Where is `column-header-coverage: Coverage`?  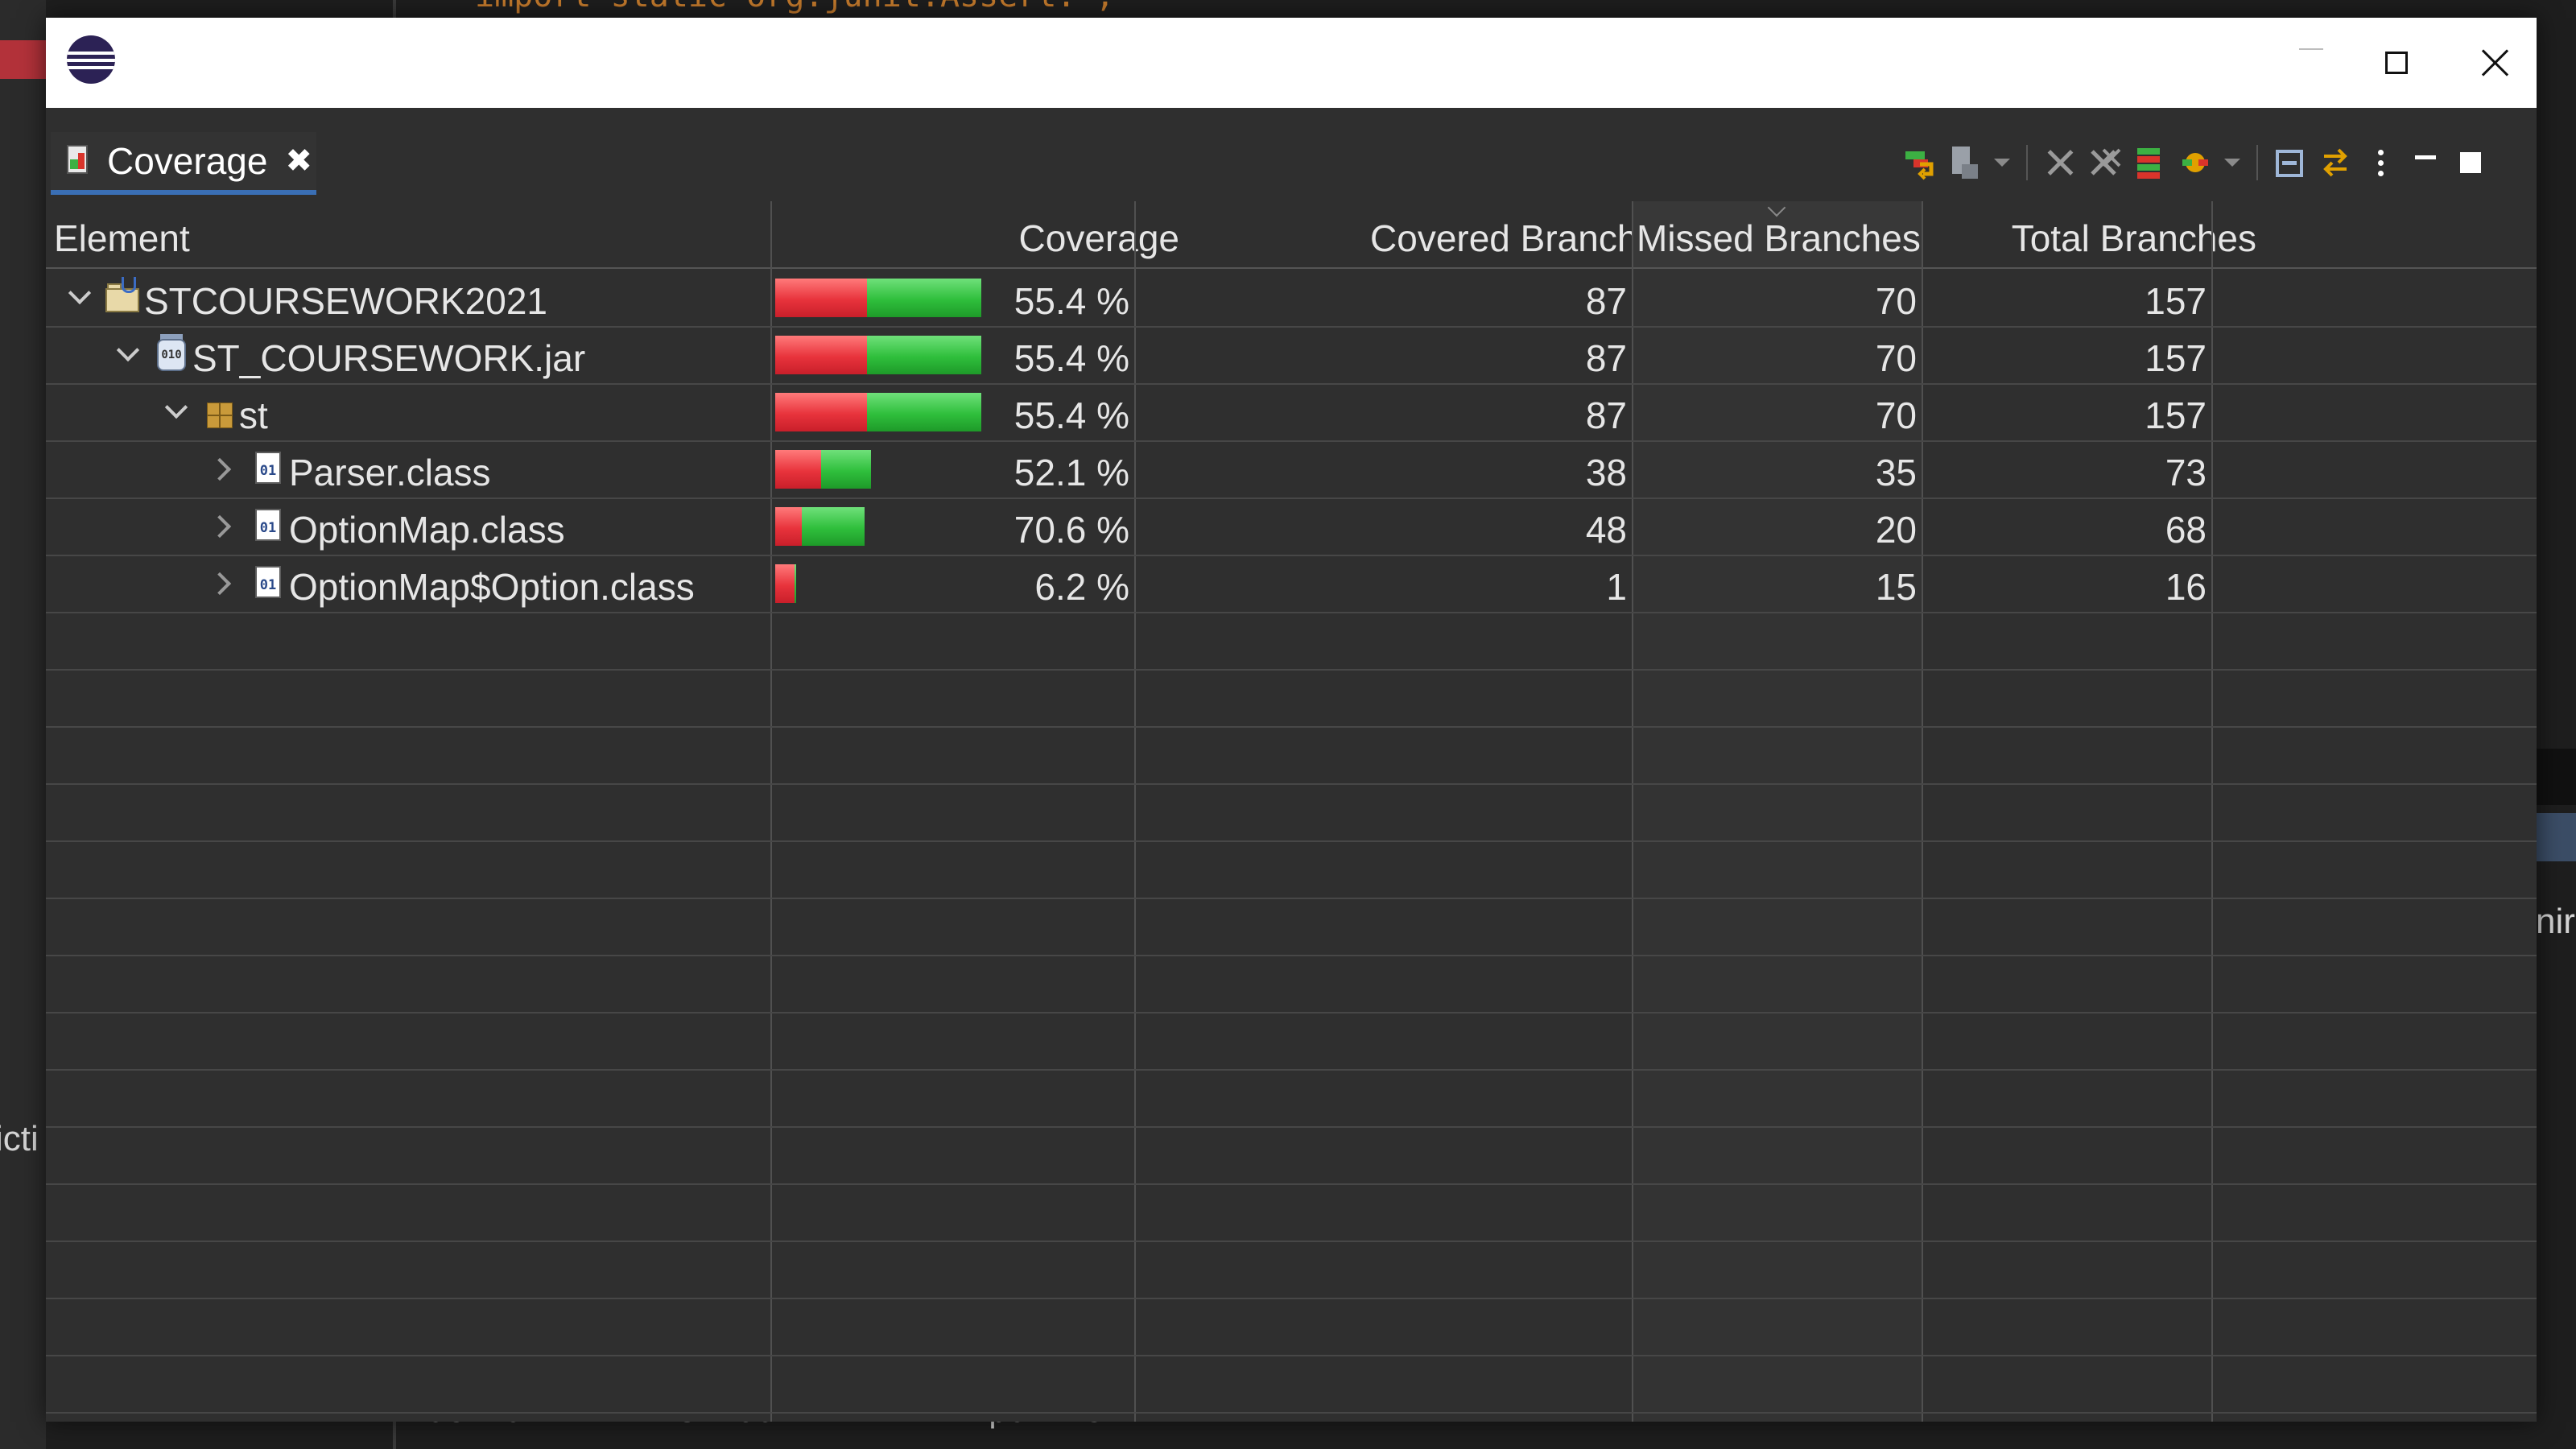
column-header-coverage: Coverage is located at coordinates (977, 234).